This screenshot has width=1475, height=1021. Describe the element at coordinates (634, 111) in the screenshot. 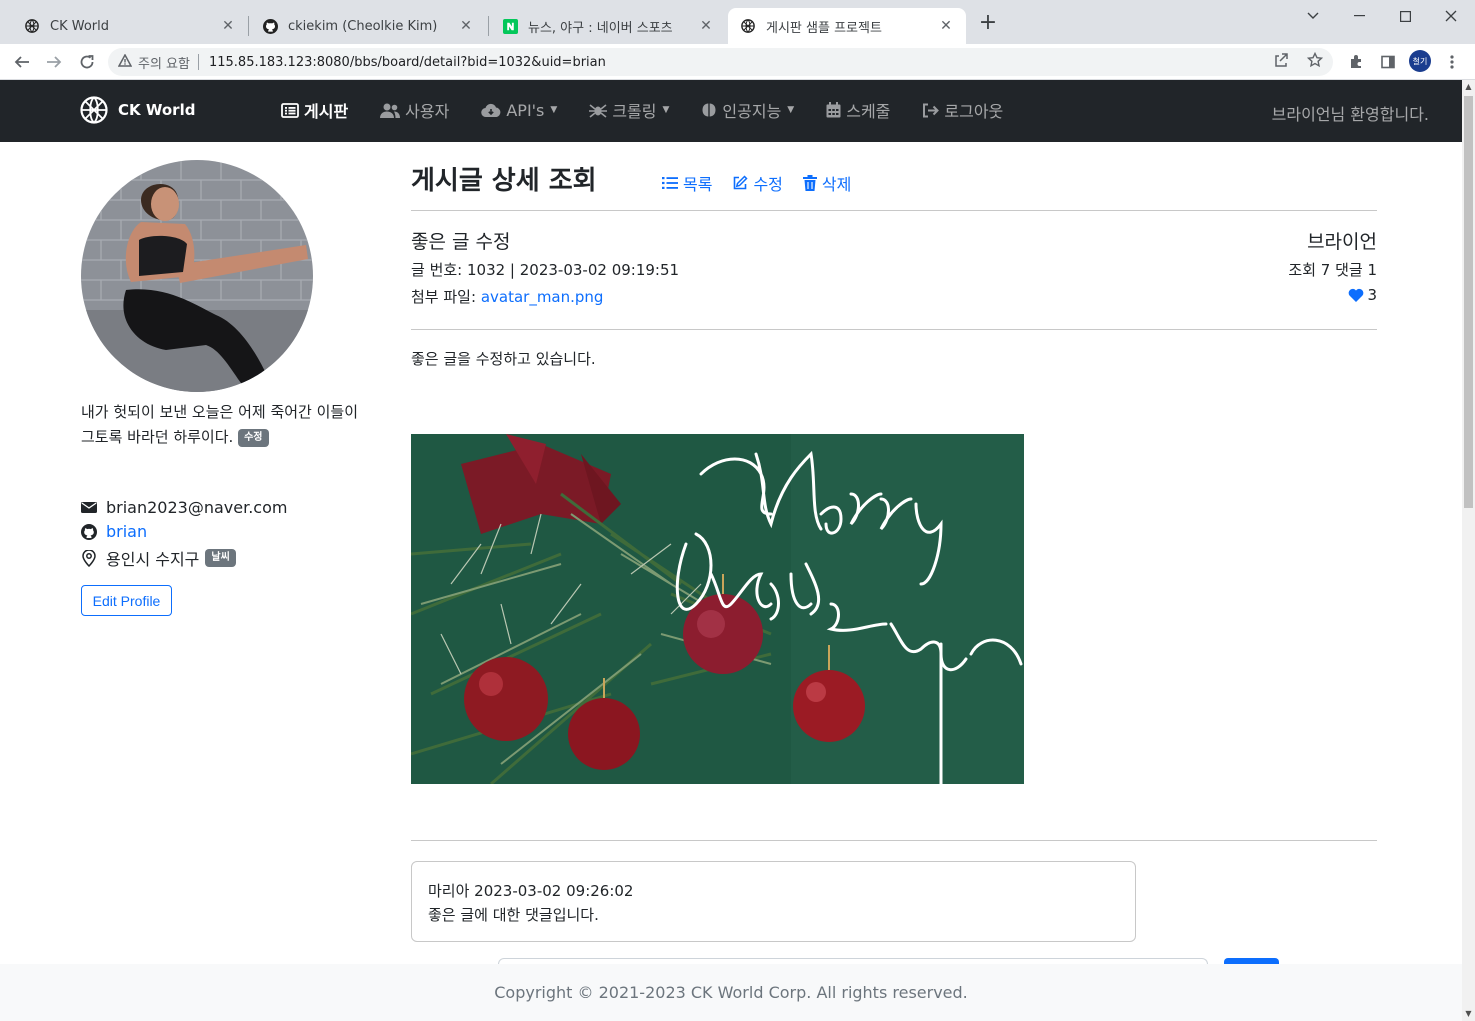

I see `nav-item-label: 크롤링` at that location.